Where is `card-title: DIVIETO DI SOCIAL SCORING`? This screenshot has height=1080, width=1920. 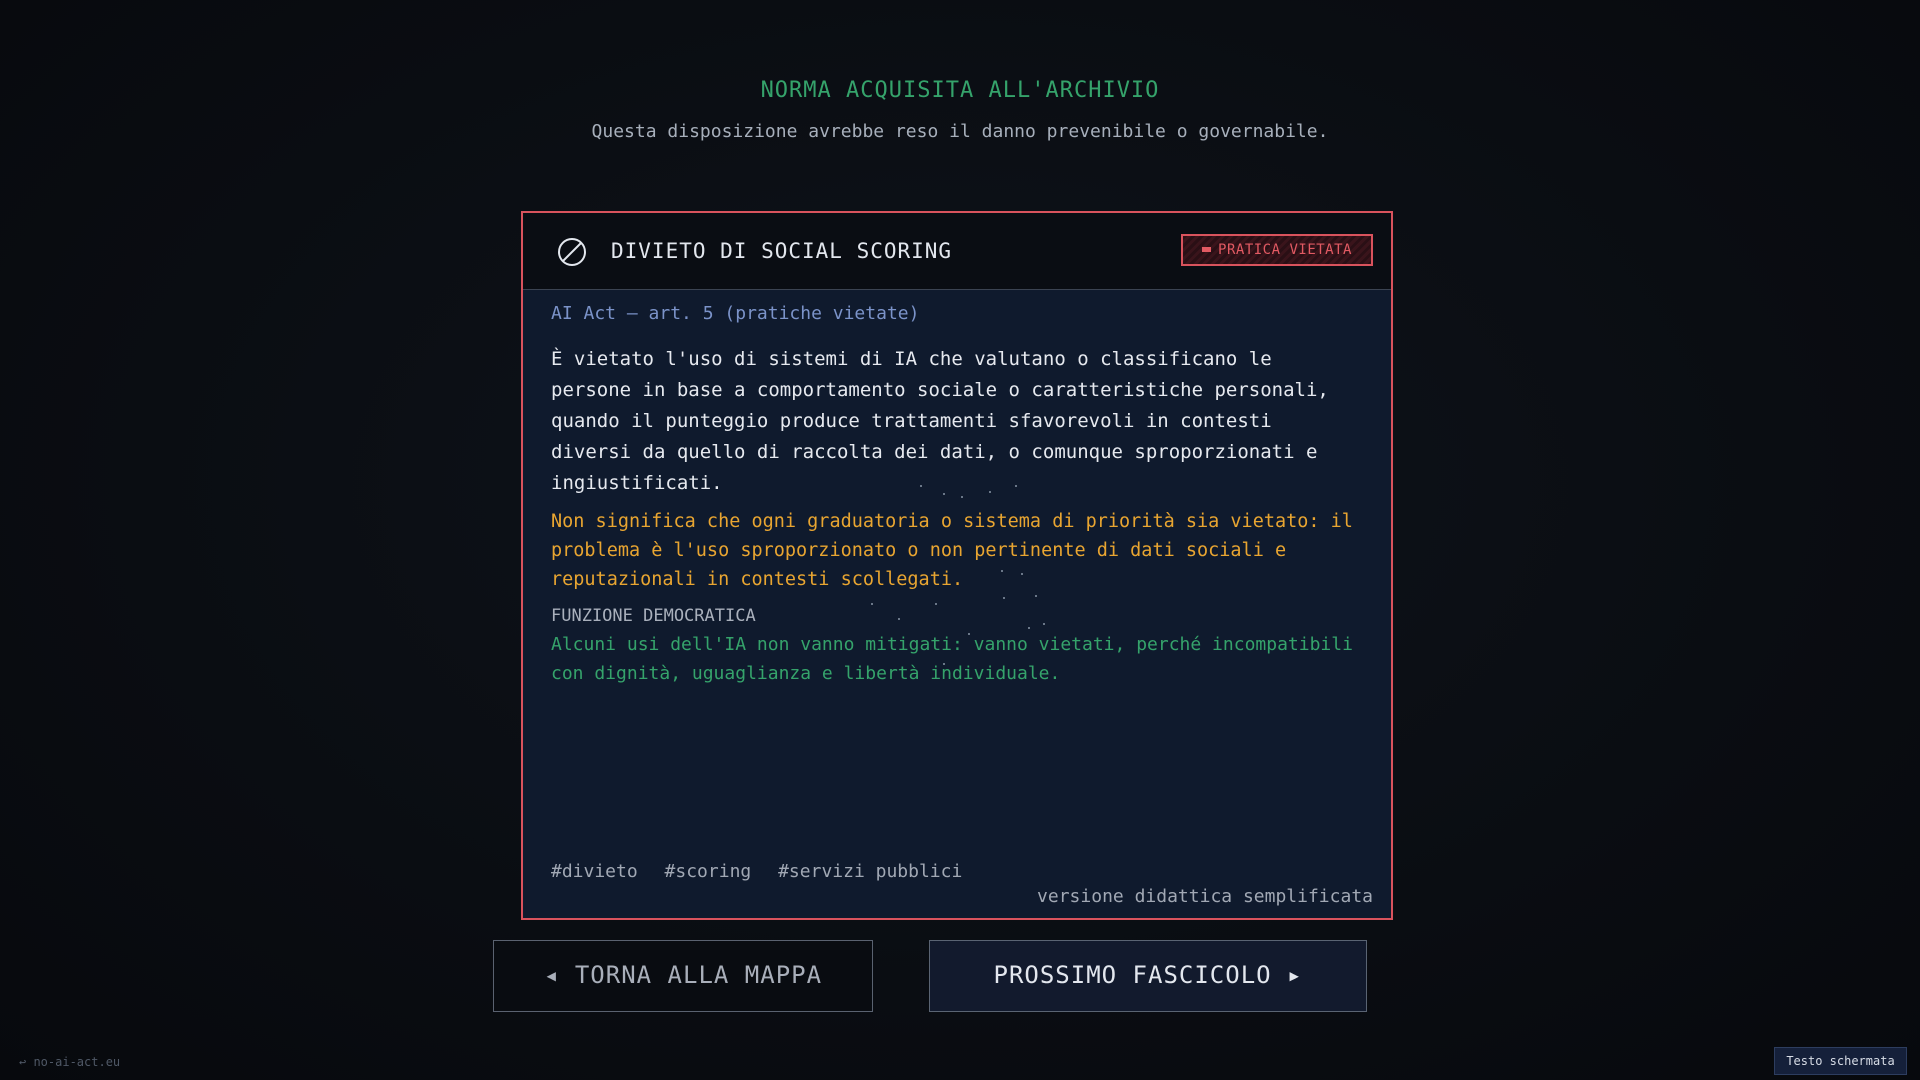
card-title: DIVIETO DI SOCIAL SCORING is located at coordinates (782, 251).